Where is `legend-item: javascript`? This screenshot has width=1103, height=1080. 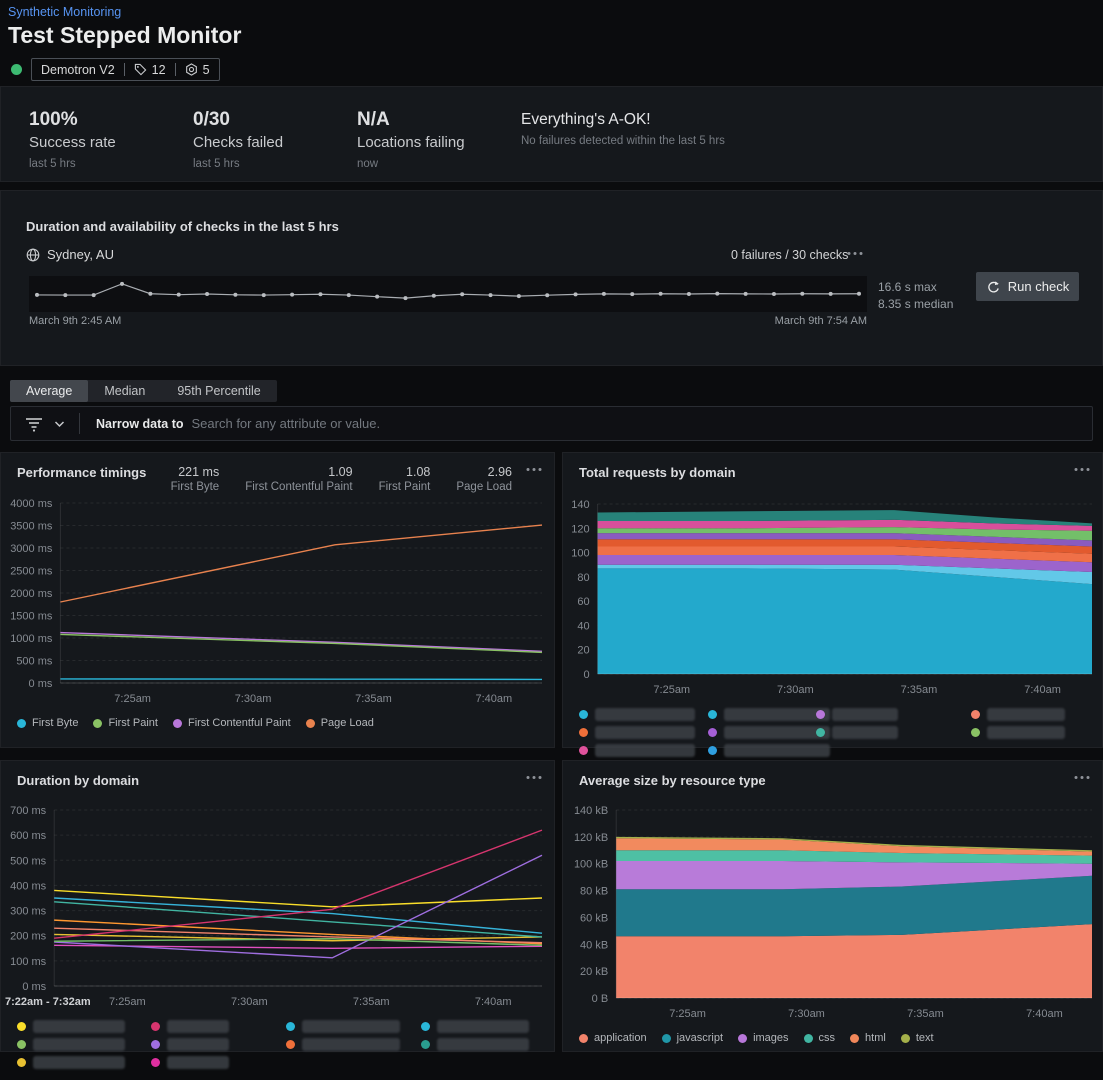
legend-item: javascript is located at coordinates (692, 1038).